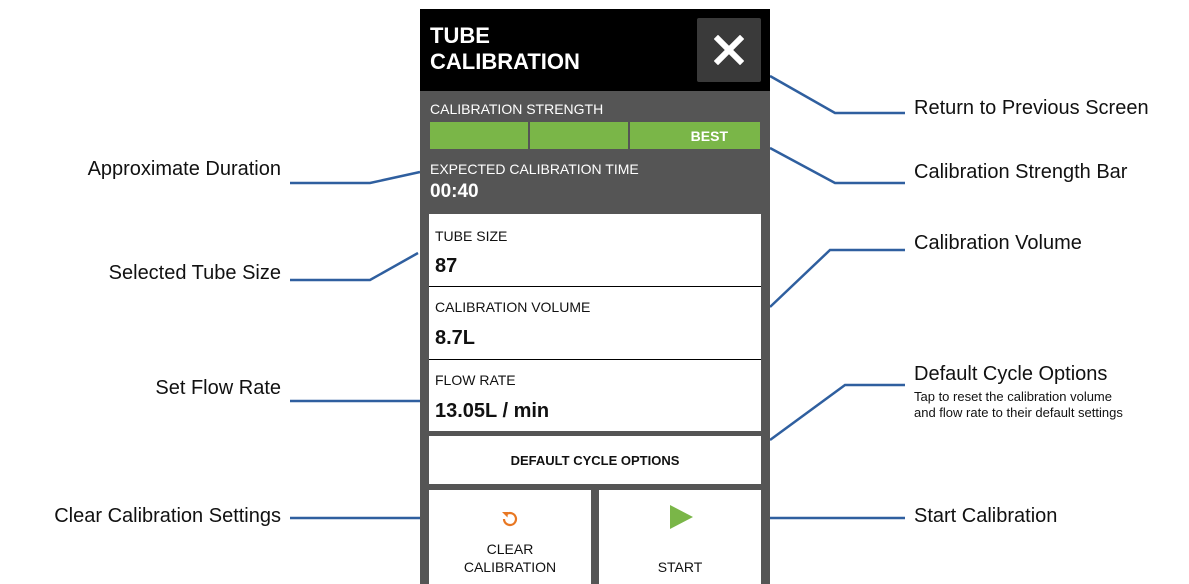  Describe the element at coordinates (475, 380) in the screenshot. I see `flow-rate-label: FLOW RATE` at that location.